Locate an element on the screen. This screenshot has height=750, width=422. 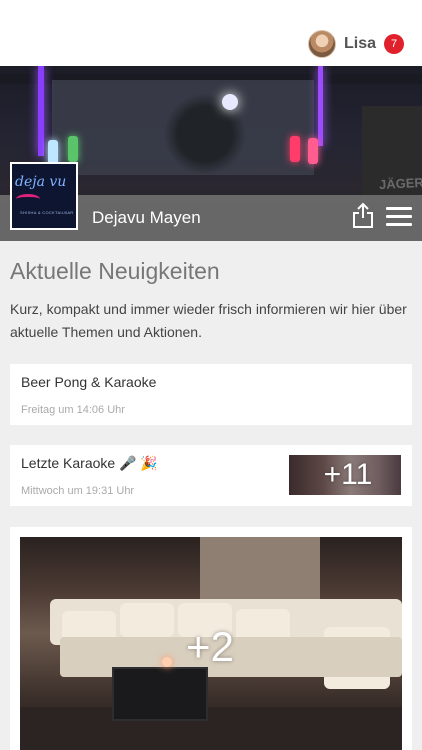
hero-sign-text: JÄGER is located at coordinates (400, 183).